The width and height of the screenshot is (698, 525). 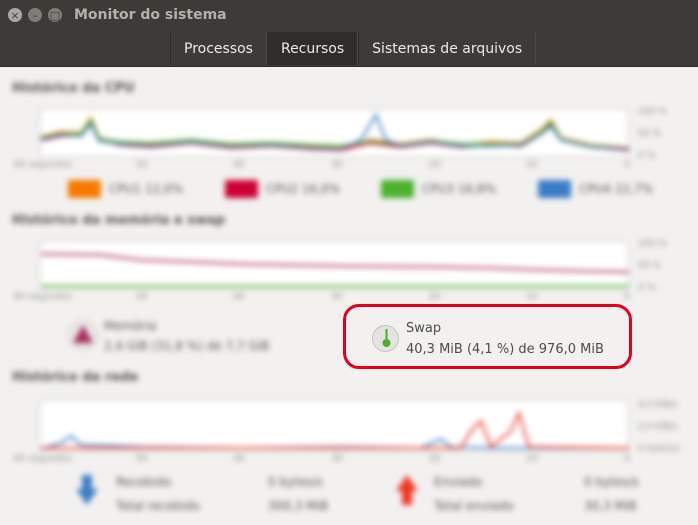 What do you see at coordinates (239, 459) in the screenshot?
I see `network-time-label: 40` at bounding box center [239, 459].